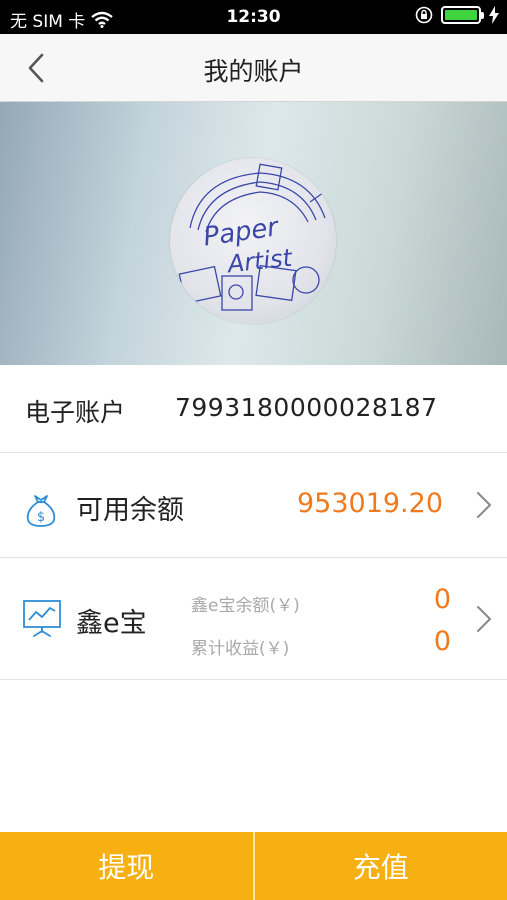 The image size is (507, 900). I want to click on chart-board-icon, so click(42, 618).